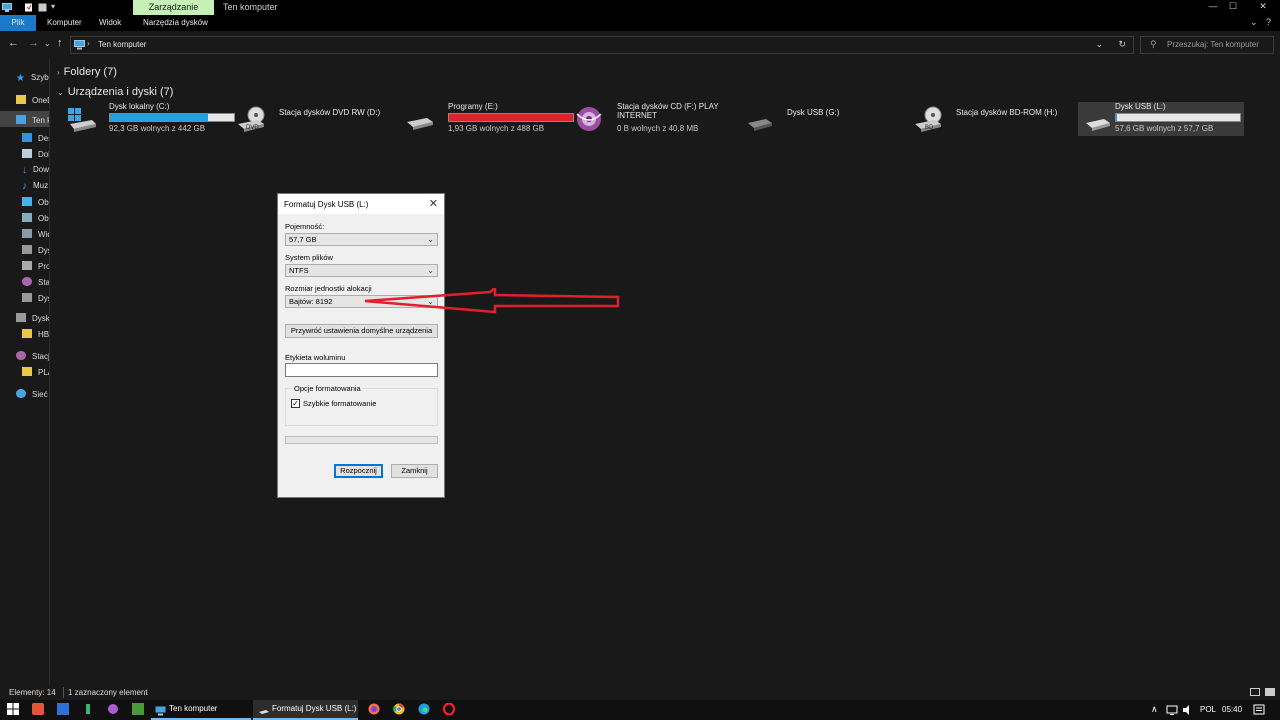 Image resolution: width=1280 pixels, height=720 pixels. I want to click on opera-icon, so click(449, 709).